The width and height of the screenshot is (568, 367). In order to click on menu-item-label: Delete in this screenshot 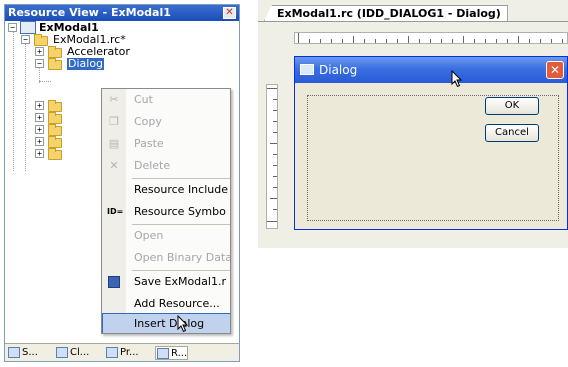, I will do `click(152, 165)`.